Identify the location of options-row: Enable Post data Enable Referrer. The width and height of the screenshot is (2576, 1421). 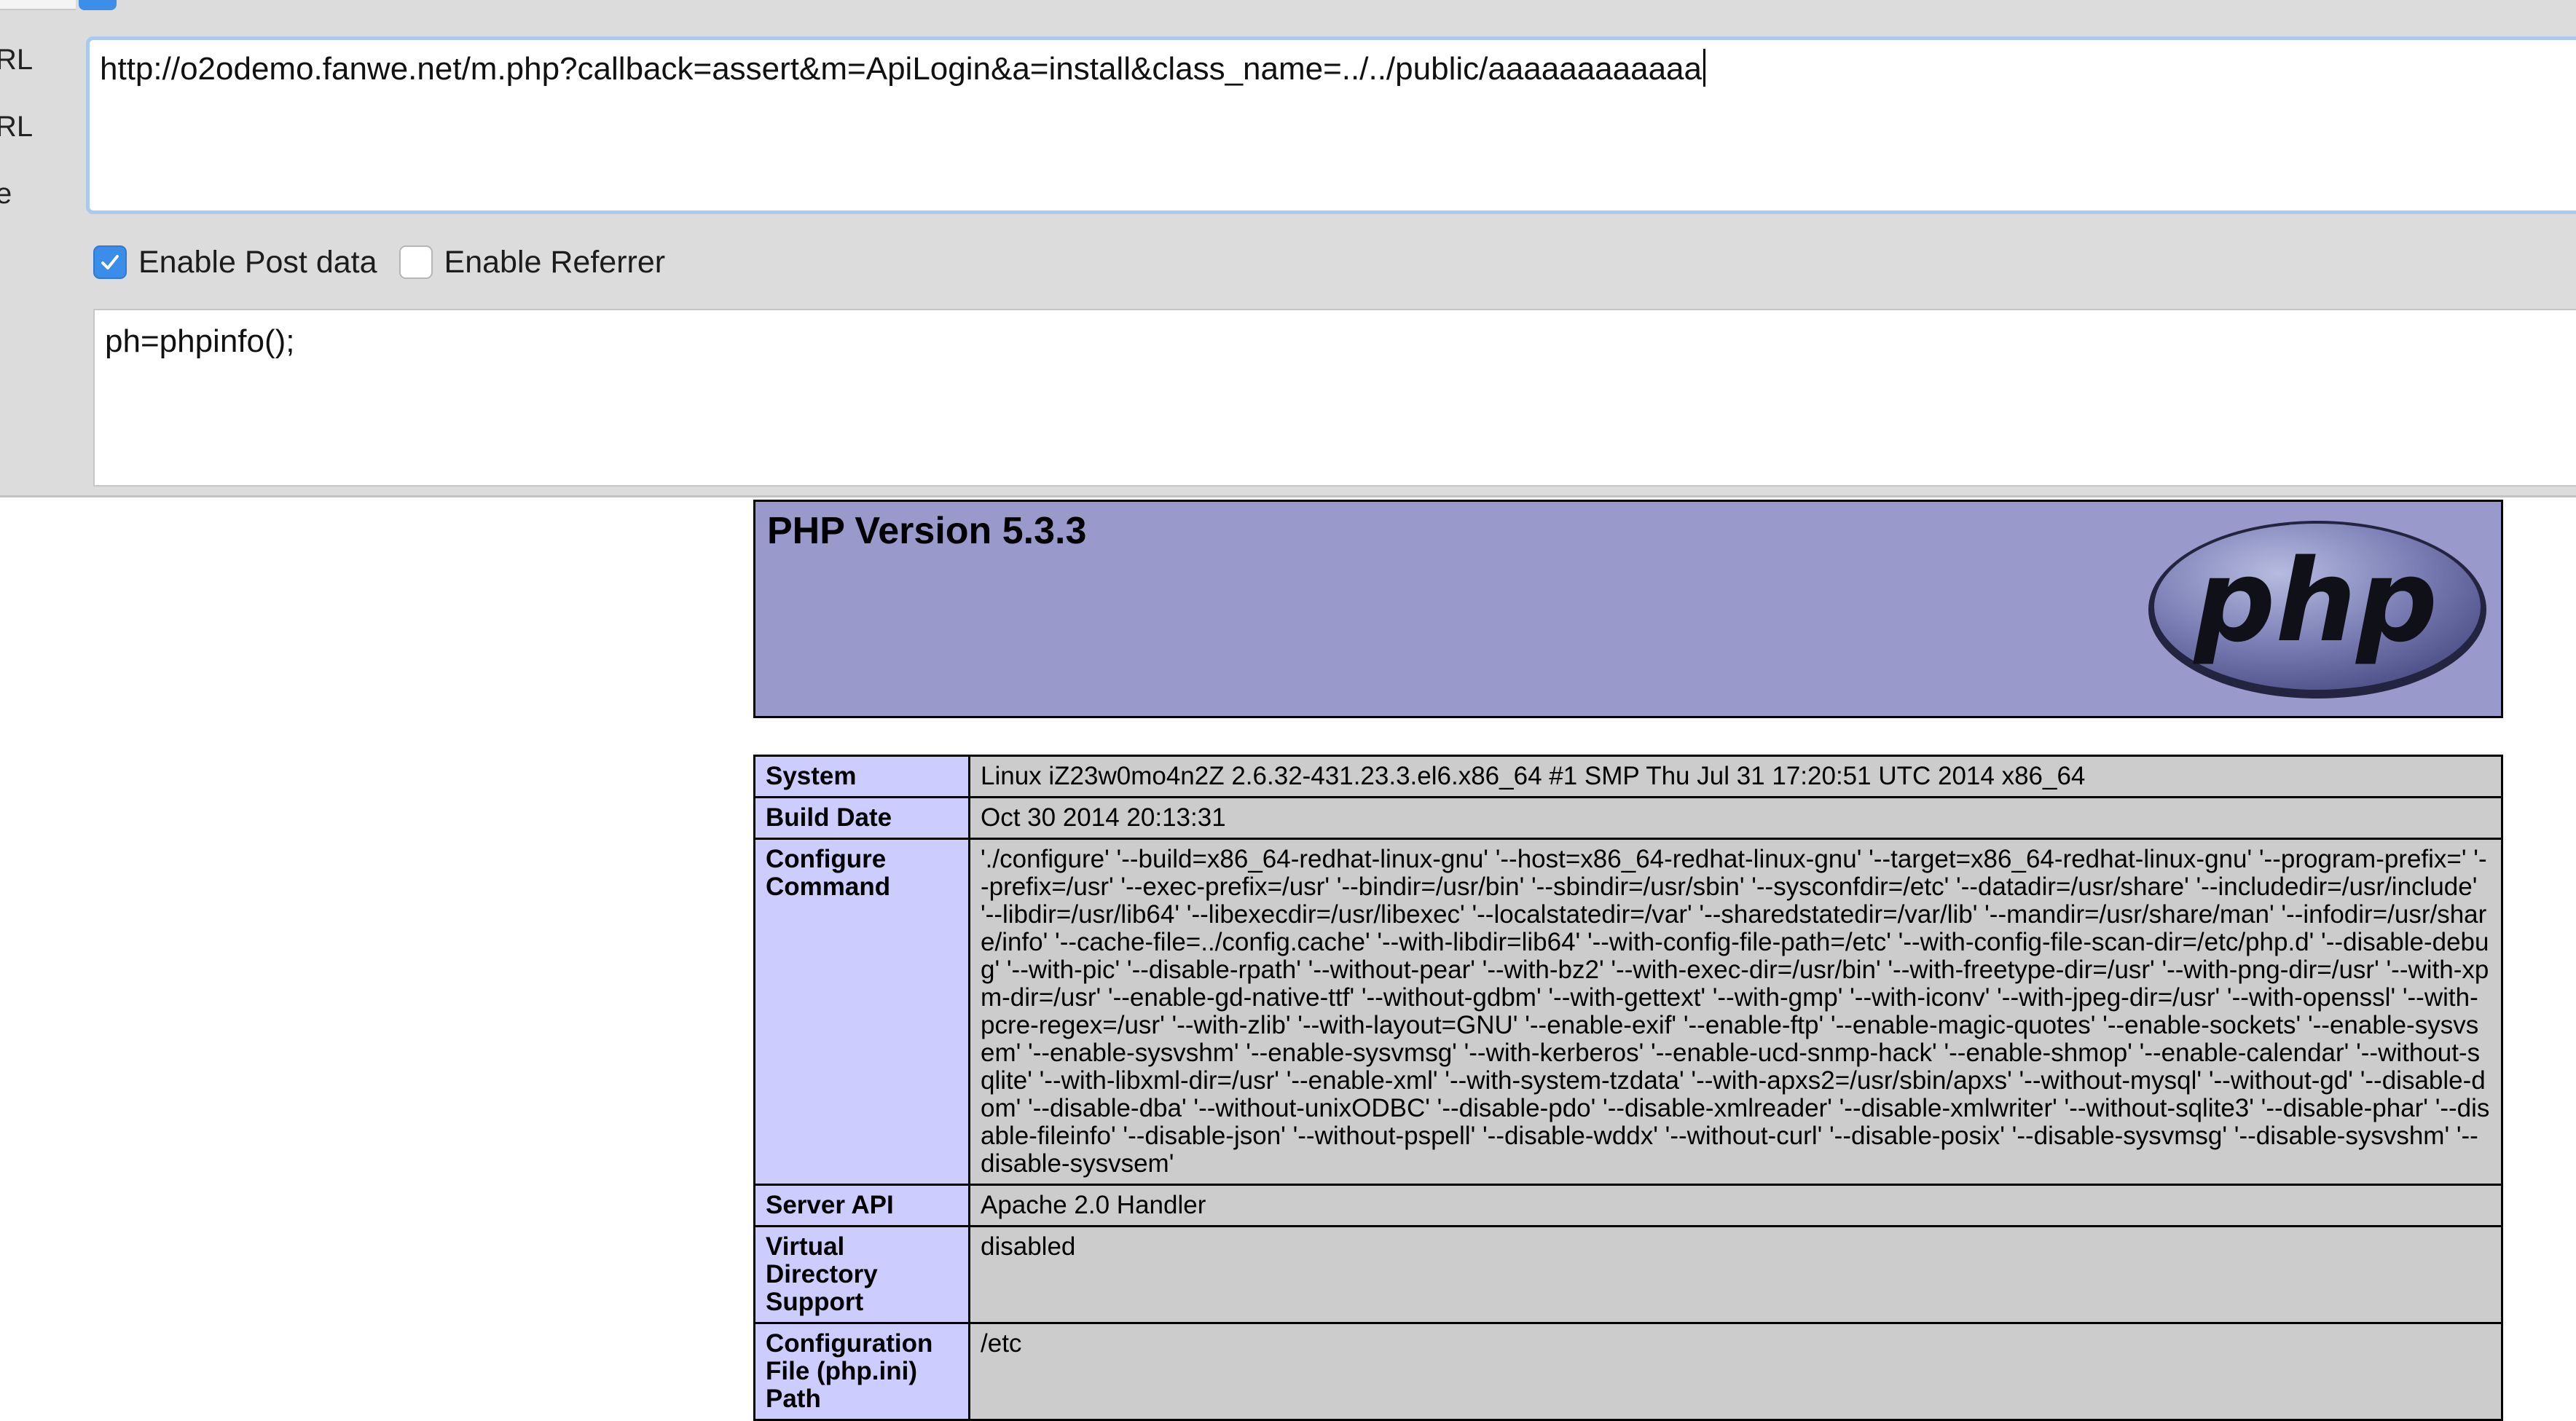
(390, 262).